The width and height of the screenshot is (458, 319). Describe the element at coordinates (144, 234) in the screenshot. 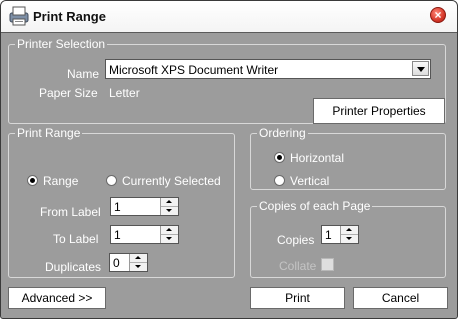

I see `to-label-stepper: 1` at that location.